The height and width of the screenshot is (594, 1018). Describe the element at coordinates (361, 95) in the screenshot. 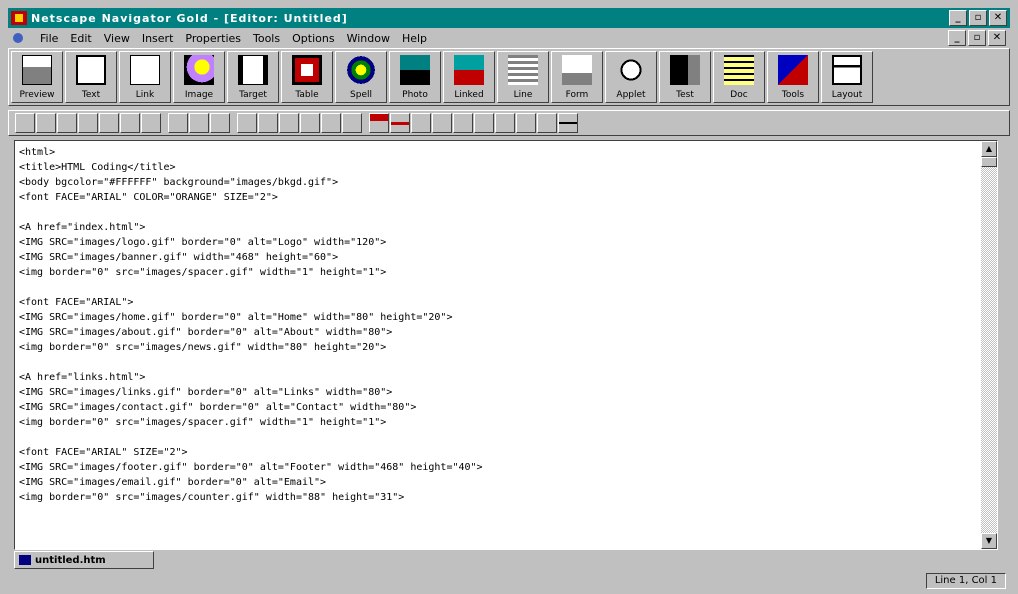

I see `toolbar-button-label: Spell` at that location.